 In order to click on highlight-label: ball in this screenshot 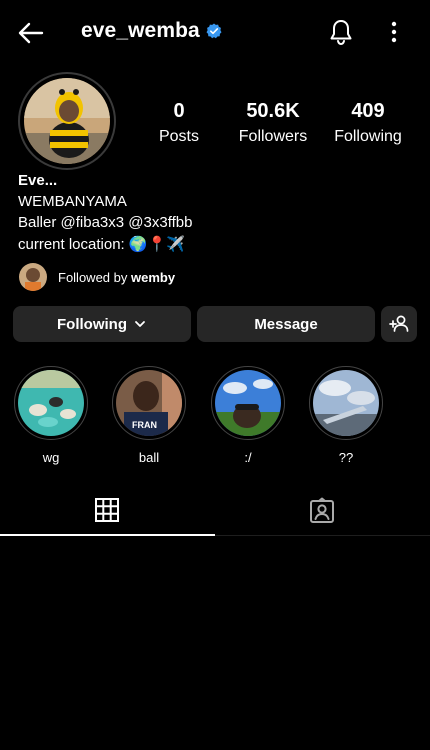, I will do `click(149, 457)`.